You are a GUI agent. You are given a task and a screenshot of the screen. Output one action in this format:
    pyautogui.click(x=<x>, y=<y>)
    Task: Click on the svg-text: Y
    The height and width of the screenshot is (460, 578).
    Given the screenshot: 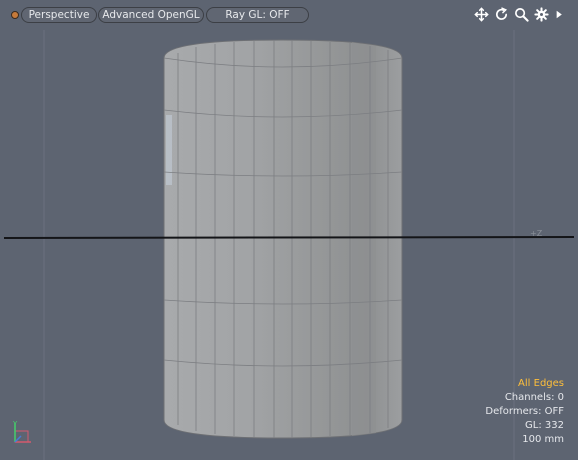 What is the action you would take?
    pyautogui.click(x=15, y=424)
    